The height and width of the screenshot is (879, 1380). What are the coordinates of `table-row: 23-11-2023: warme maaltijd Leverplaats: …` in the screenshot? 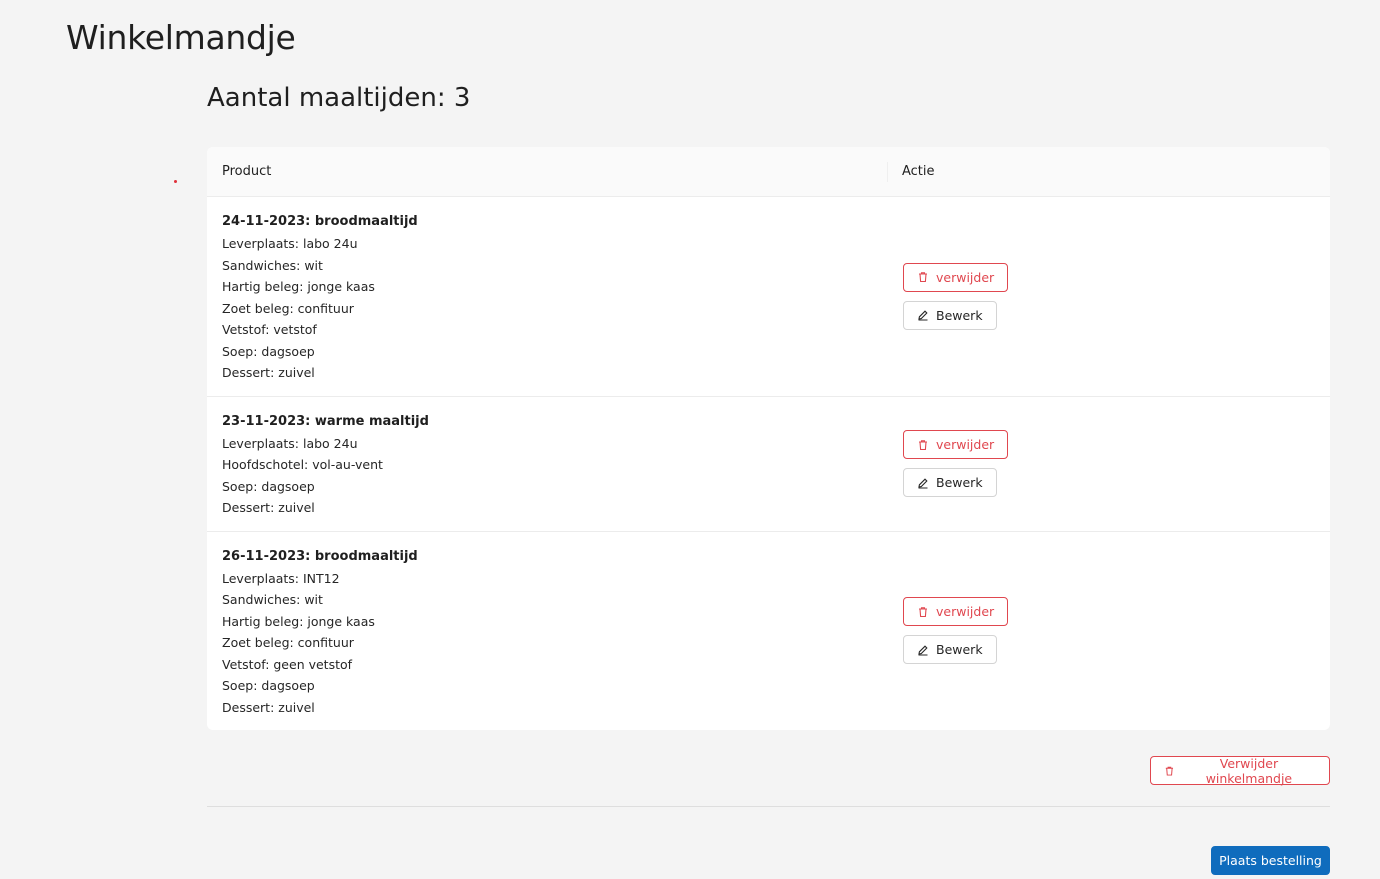 It's located at (768, 464).